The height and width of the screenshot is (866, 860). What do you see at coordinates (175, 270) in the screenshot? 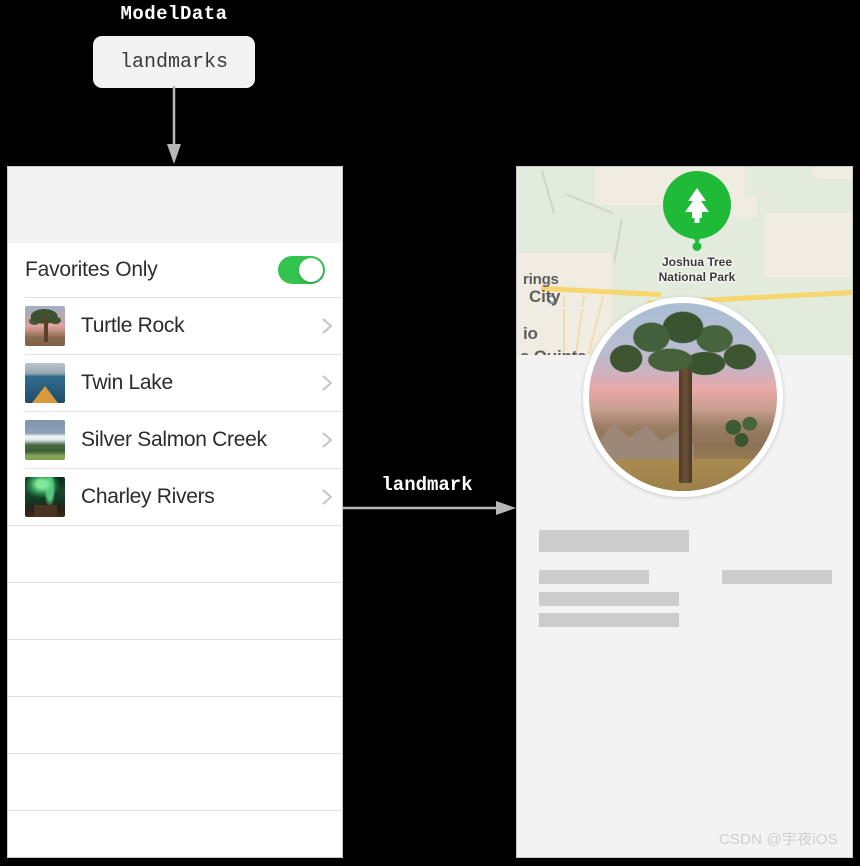
I see `favorites-only-row: Favorites Only` at bounding box center [175, 270].